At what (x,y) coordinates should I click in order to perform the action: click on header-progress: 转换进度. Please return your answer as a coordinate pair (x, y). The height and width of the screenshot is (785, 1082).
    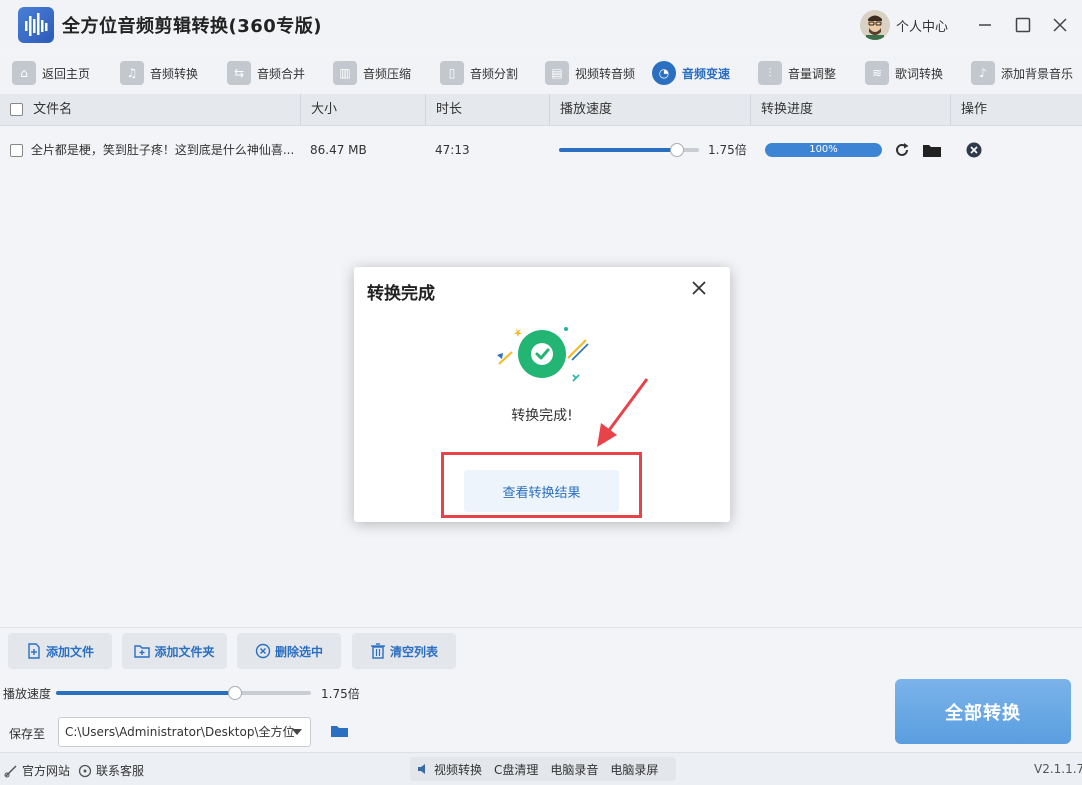
    Looking at the image, I should click on (851, 110).